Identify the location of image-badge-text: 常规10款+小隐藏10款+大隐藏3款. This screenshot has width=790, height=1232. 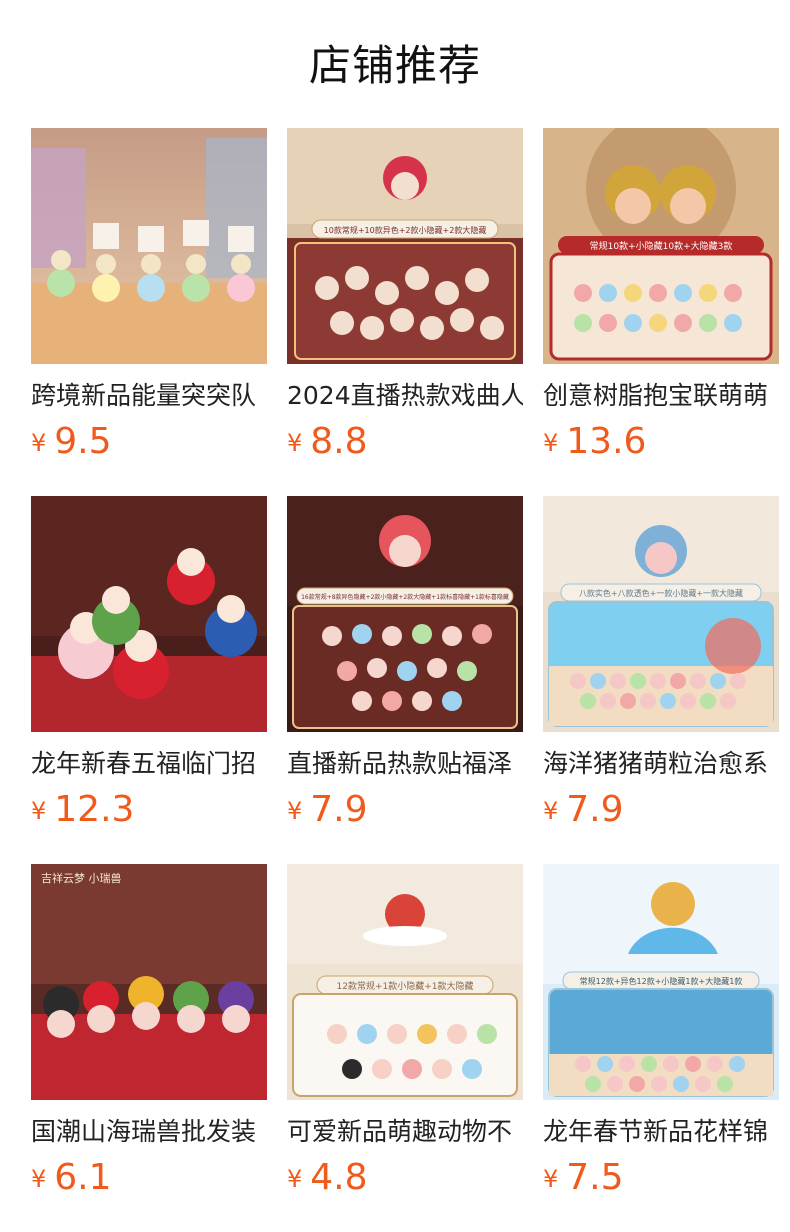
(661, 246).